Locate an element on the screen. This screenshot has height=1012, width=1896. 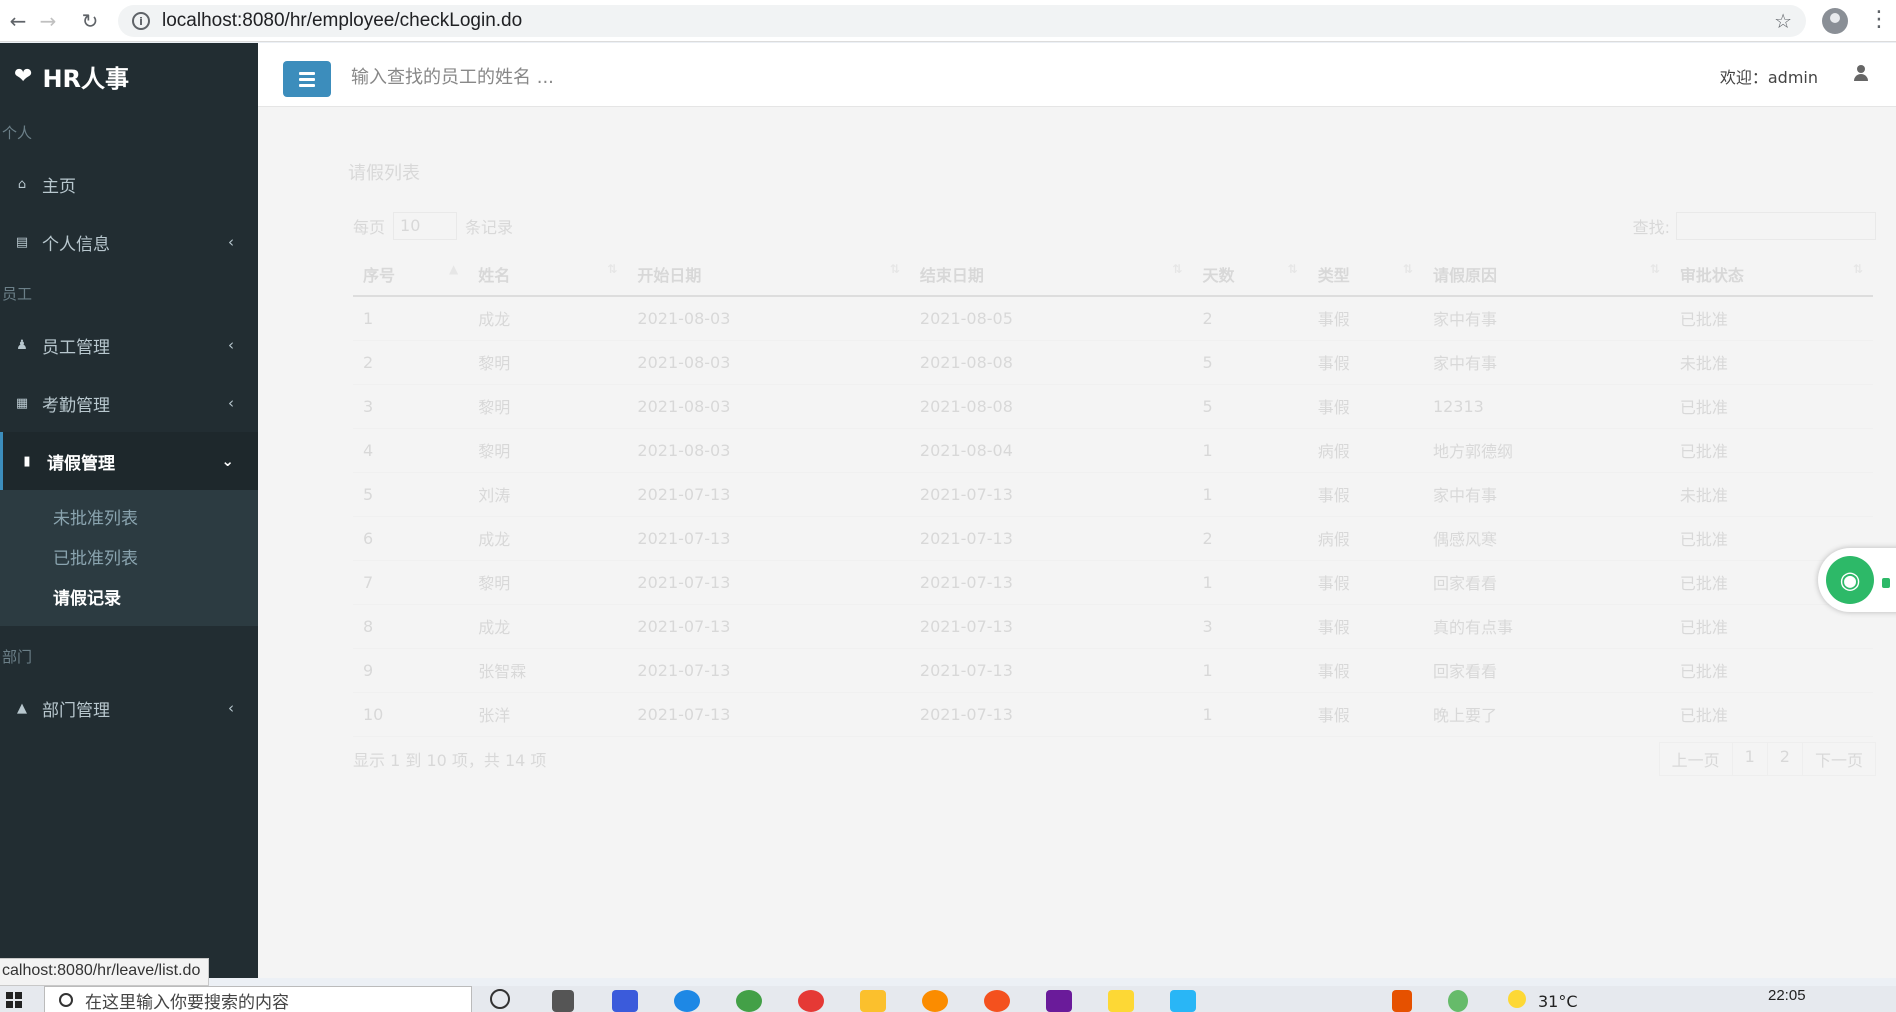
app-icon-yellow is located at coordinates (1121, 1001).